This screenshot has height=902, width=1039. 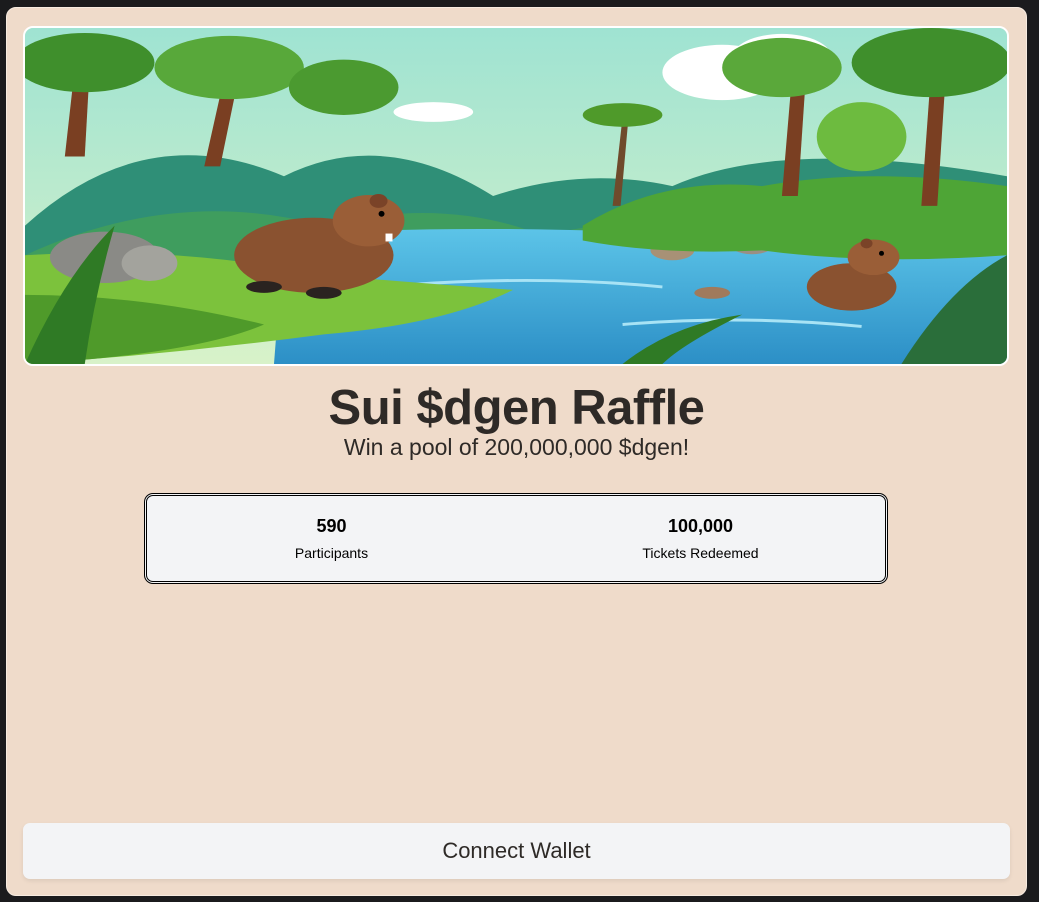 What do you see at coordinates (331, 553) in the screenshot?
I see `stat-label: Participants` at bounding box center [331, 553].